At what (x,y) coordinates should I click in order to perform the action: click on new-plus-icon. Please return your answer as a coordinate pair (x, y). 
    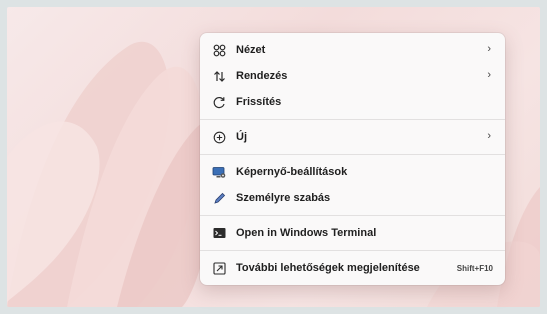
    Looking at the image, I should click on (219, 137).